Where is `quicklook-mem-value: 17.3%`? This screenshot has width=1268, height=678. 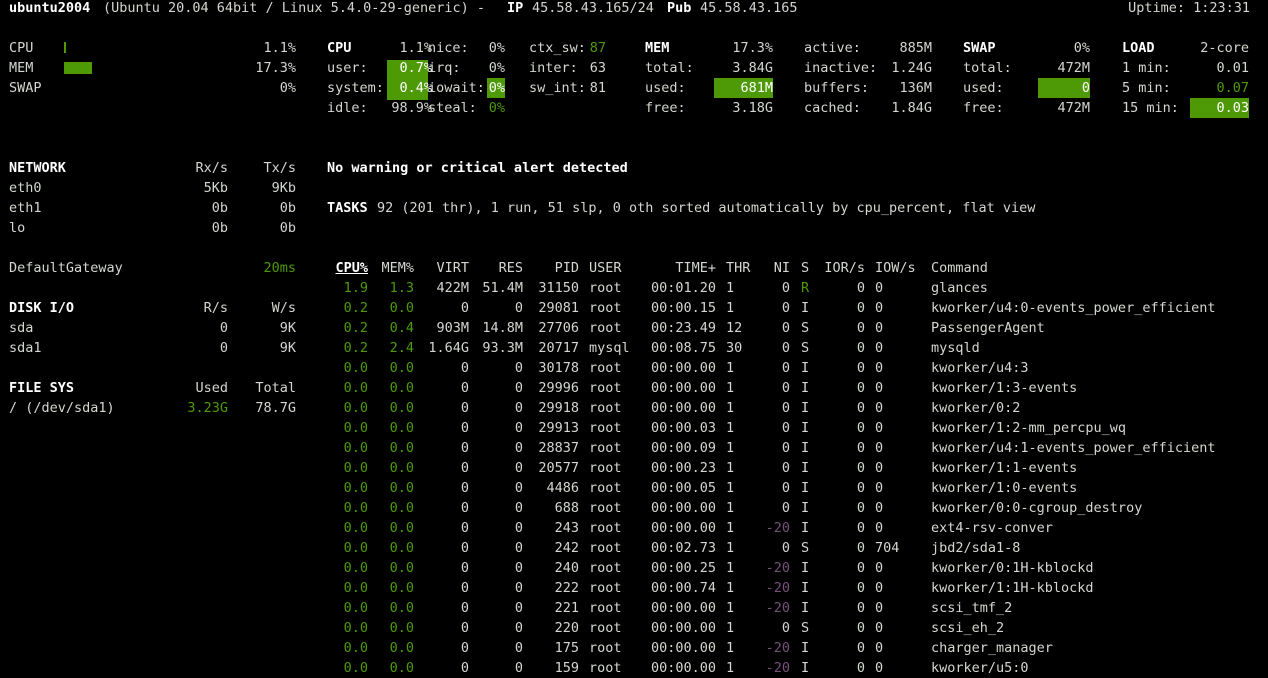 quicklook-mem-value: 17.3% is located at coordinates (275, 68).